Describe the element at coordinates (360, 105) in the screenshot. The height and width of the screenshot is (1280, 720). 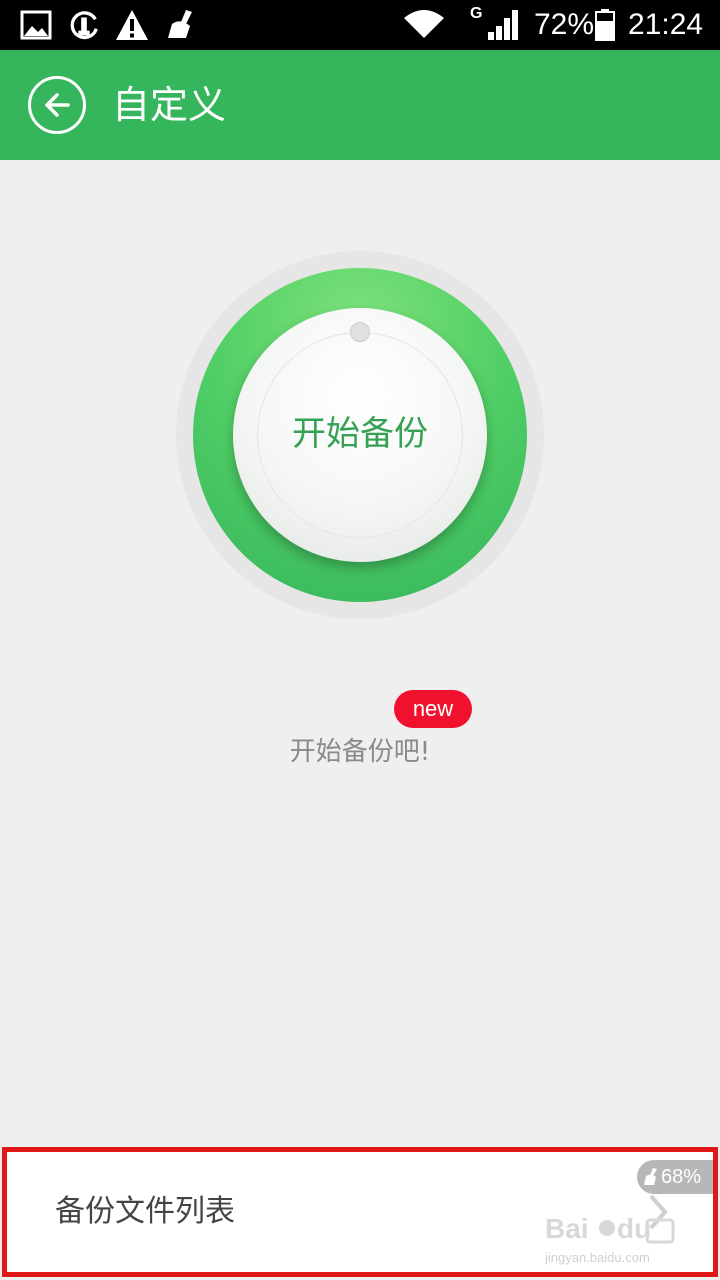
I see `app-bar: 自定义` at that location.